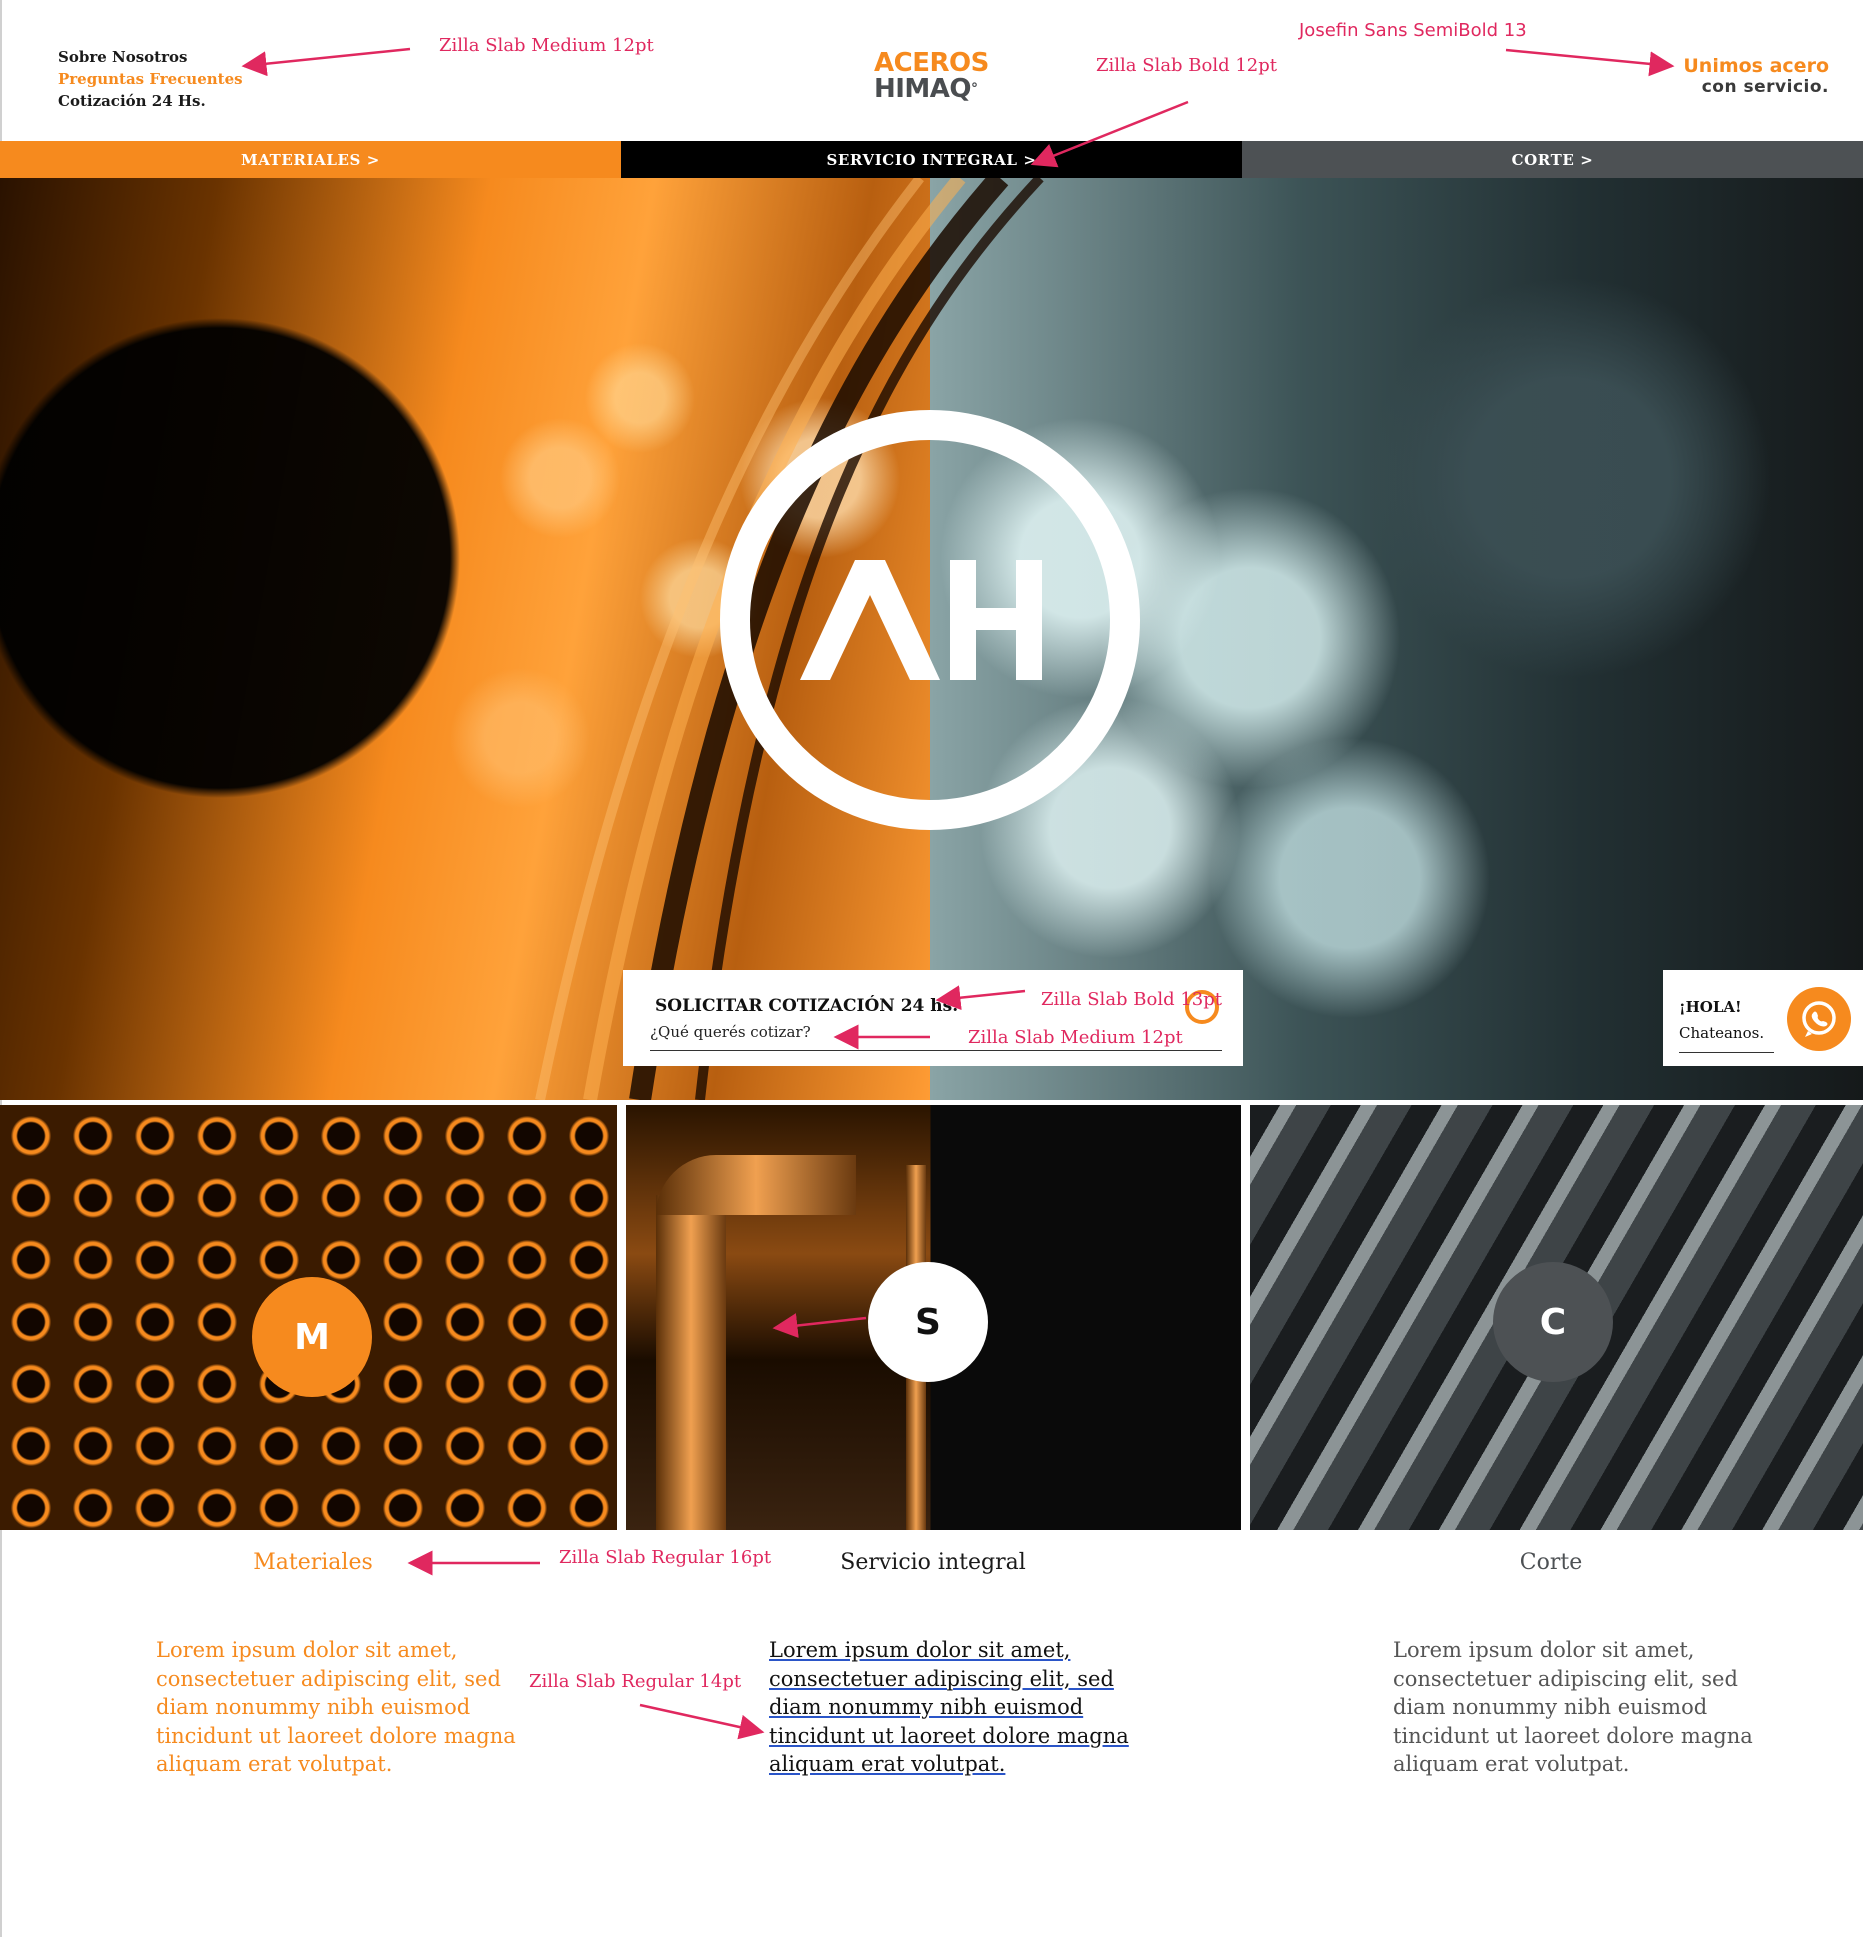  What do you see at coordinates (1187, 65) in the screenshot?
I see `annotation-nav-font: Zilla Slab Bold 12pt` at bounding box center [1187, 65].